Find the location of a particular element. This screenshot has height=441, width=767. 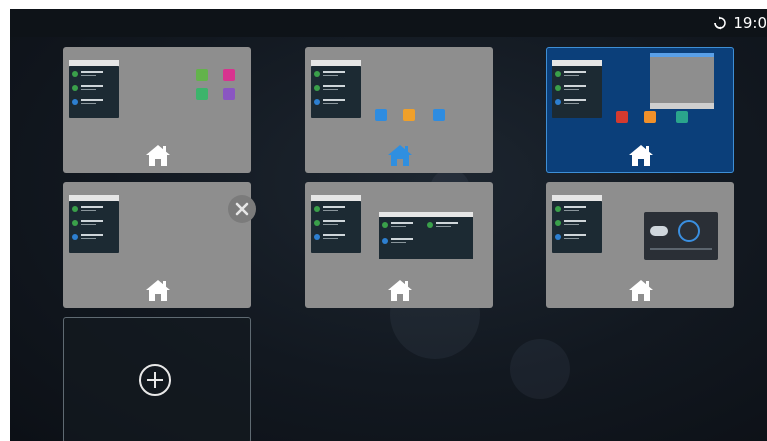

forecast-divider is located at coordinates (681, 249).